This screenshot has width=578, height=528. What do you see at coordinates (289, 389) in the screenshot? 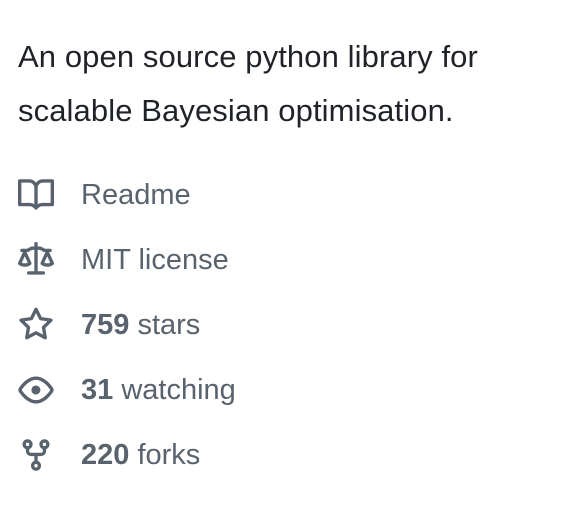
I see `watching-link: 31 watching` at bounding box center [289, 389].